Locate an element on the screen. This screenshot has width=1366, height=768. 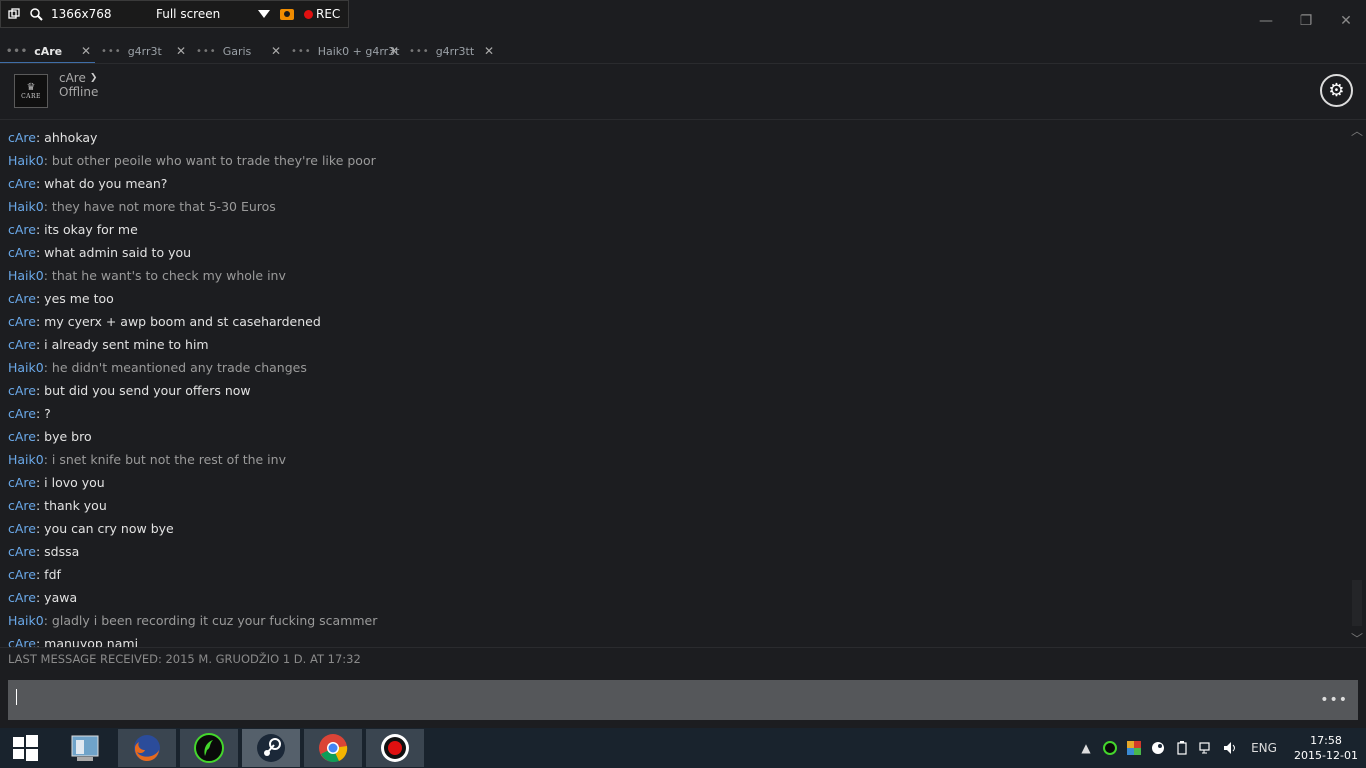
taskbar-chrome is located at coordinates (333, 748).